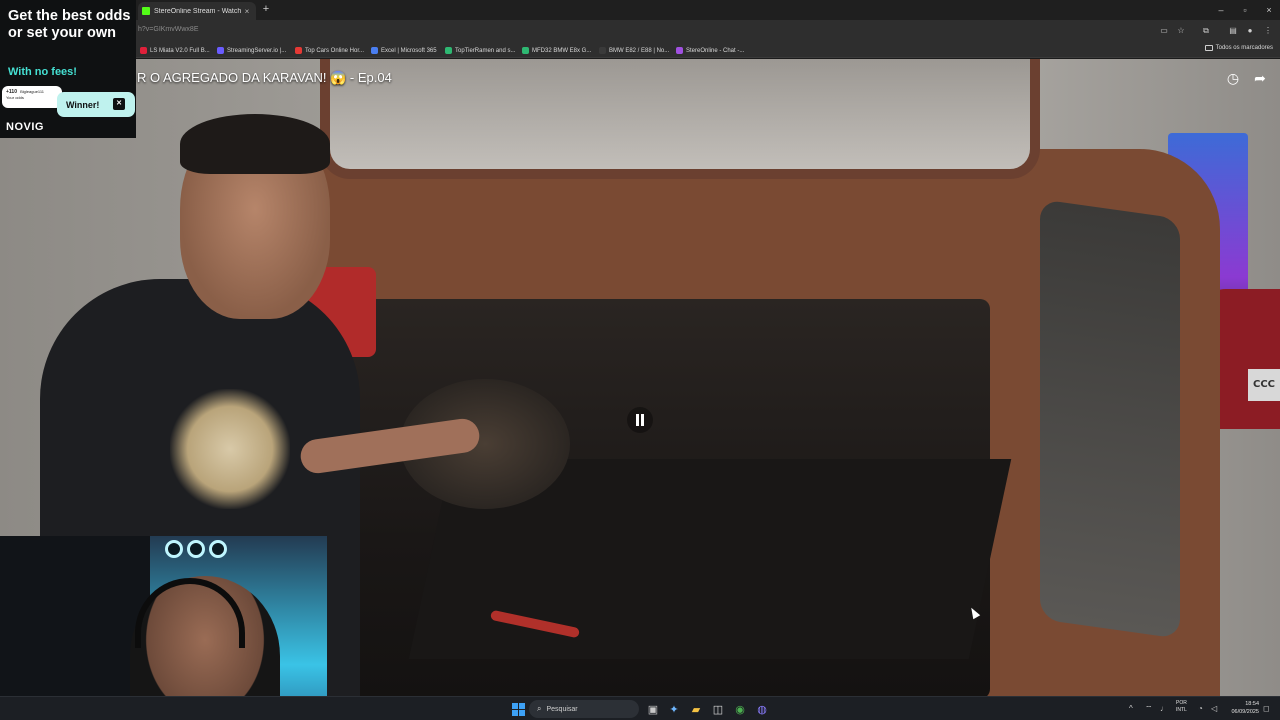 The image size is (1280, 720). I want to click on menu-kebab-icon: ⋮, so click(1268, 31).